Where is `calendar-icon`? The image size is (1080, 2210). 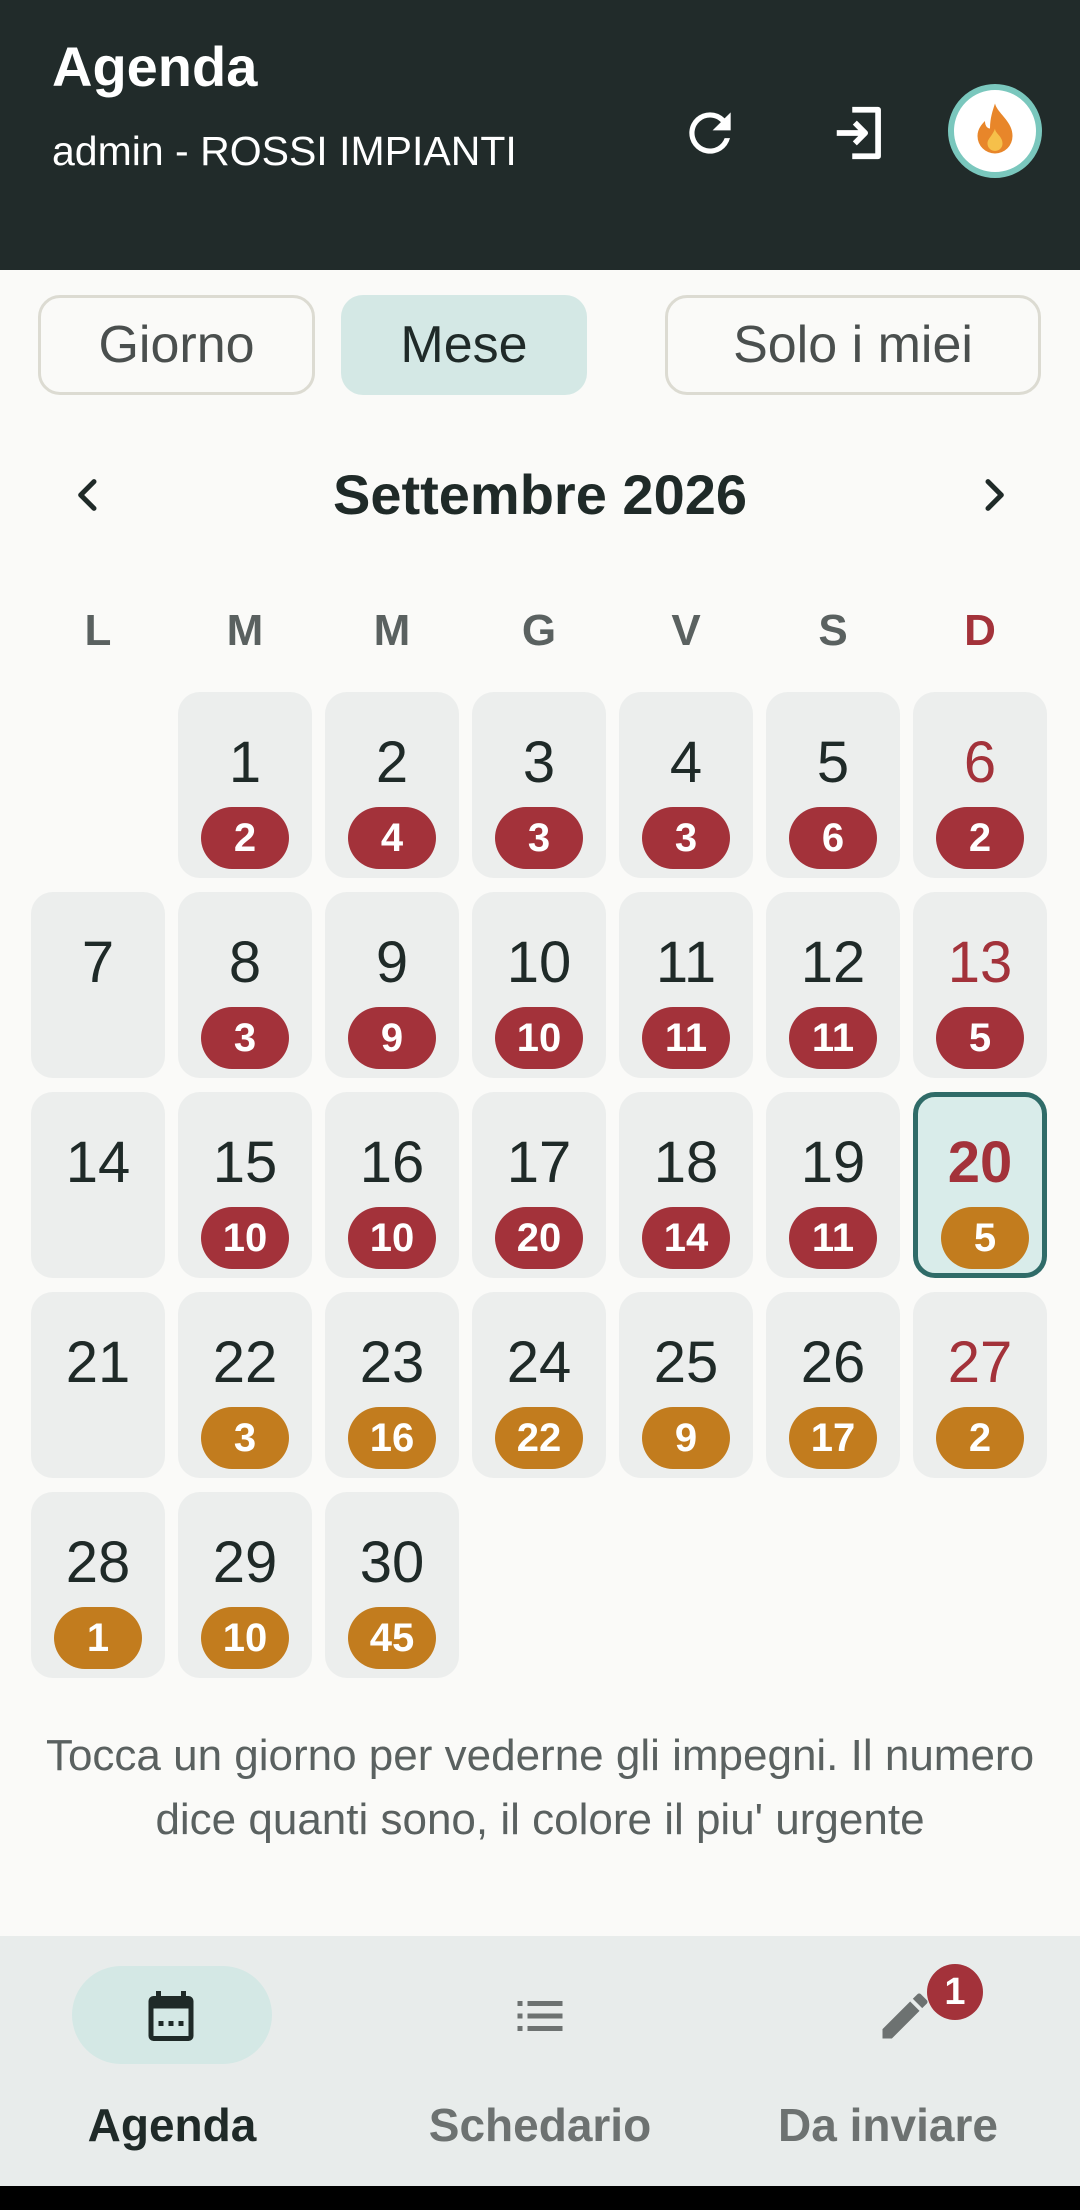
calendar-icon is located at coordinates (171, 2016).